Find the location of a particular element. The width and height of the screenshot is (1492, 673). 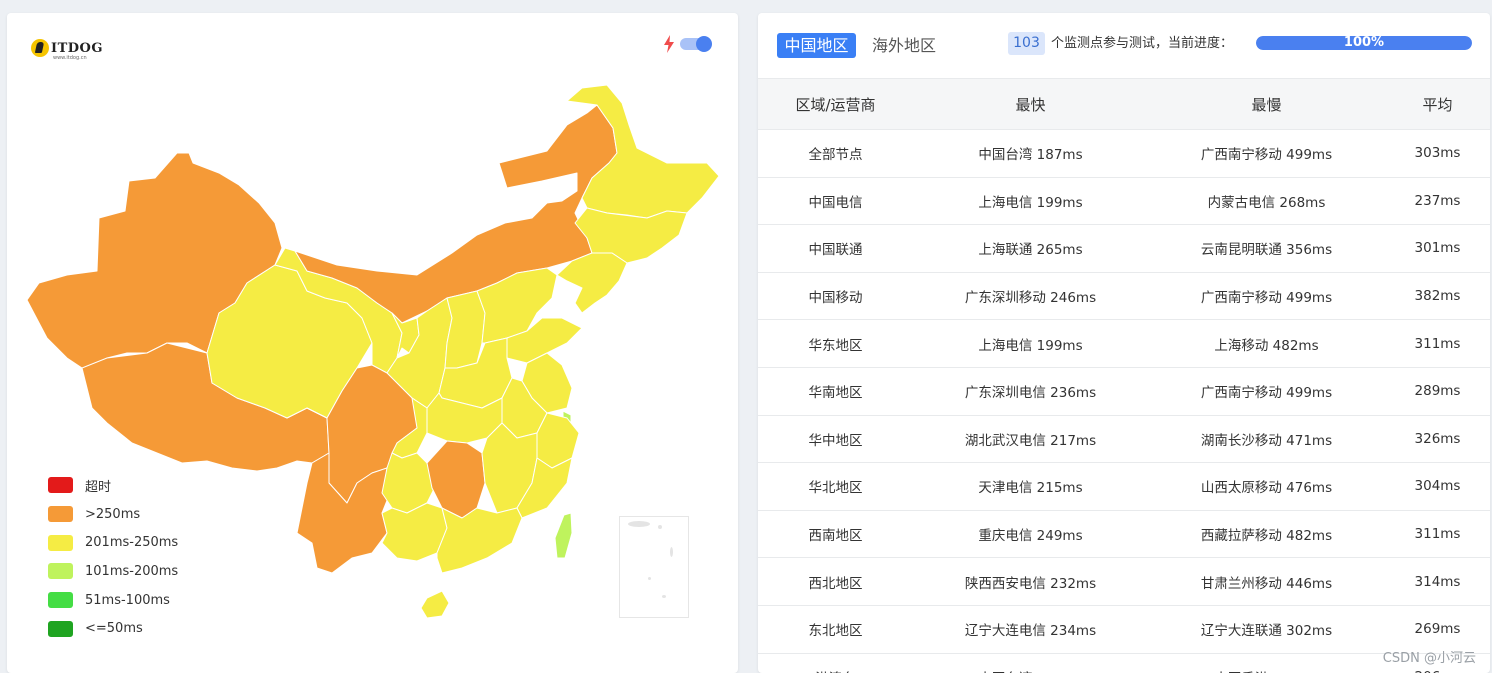

region-taiwan is located at coordinates (563, 535).